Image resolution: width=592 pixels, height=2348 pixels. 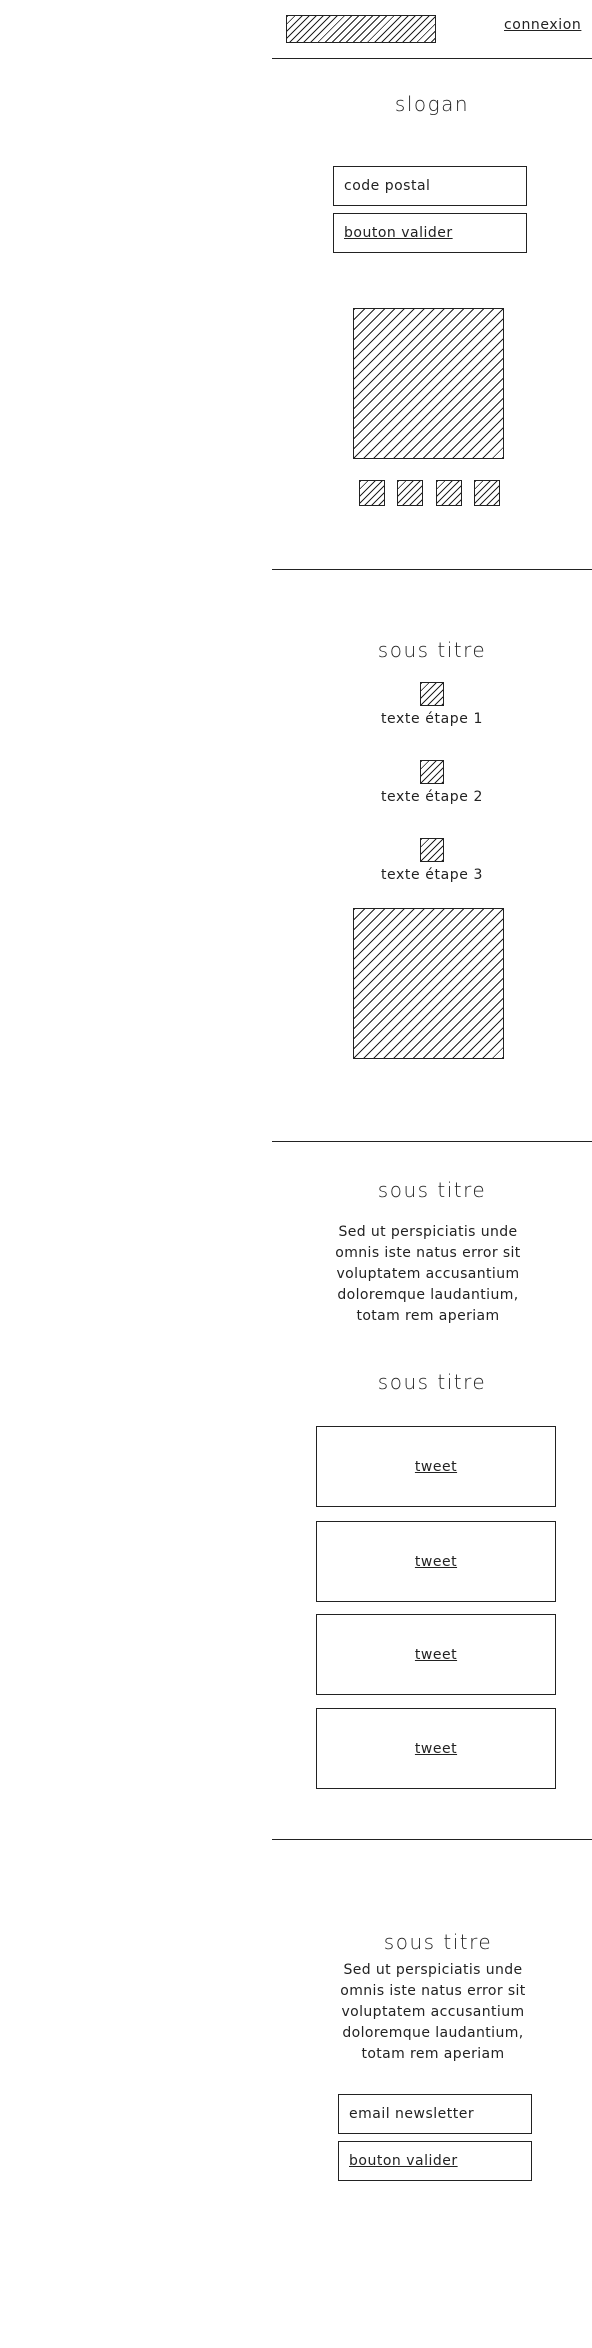 I want to click on about-text-line: Sed ut perspiciatis unde, so click(x=428, y=1232).